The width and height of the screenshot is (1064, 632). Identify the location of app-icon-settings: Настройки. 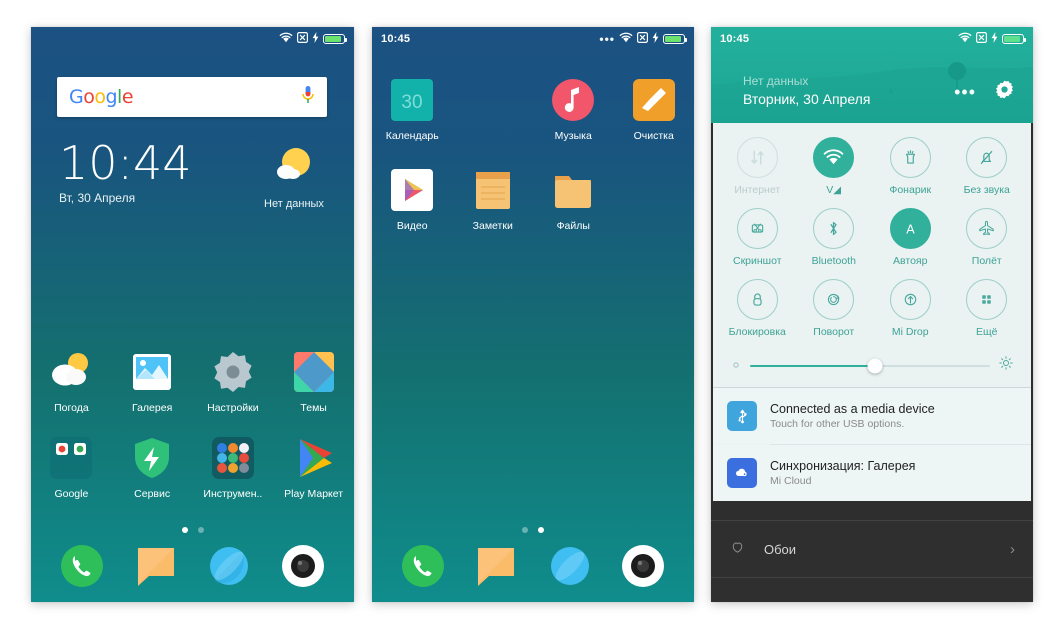
(233, 381).